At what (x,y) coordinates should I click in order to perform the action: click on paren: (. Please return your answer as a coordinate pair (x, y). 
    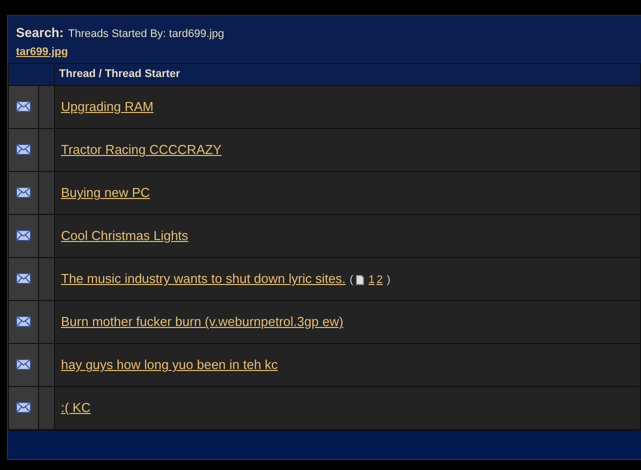
    Looking at the image, I should click on (352, 280).